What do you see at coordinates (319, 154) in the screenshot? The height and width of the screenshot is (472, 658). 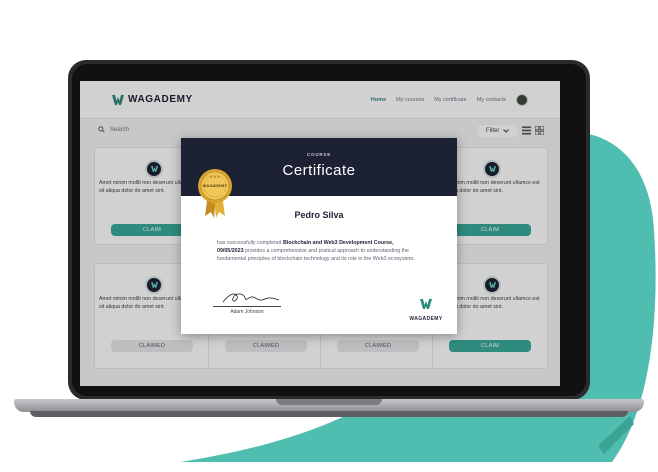 I see `certificate-kicker: COURSE` at bounding box center [319, 154].